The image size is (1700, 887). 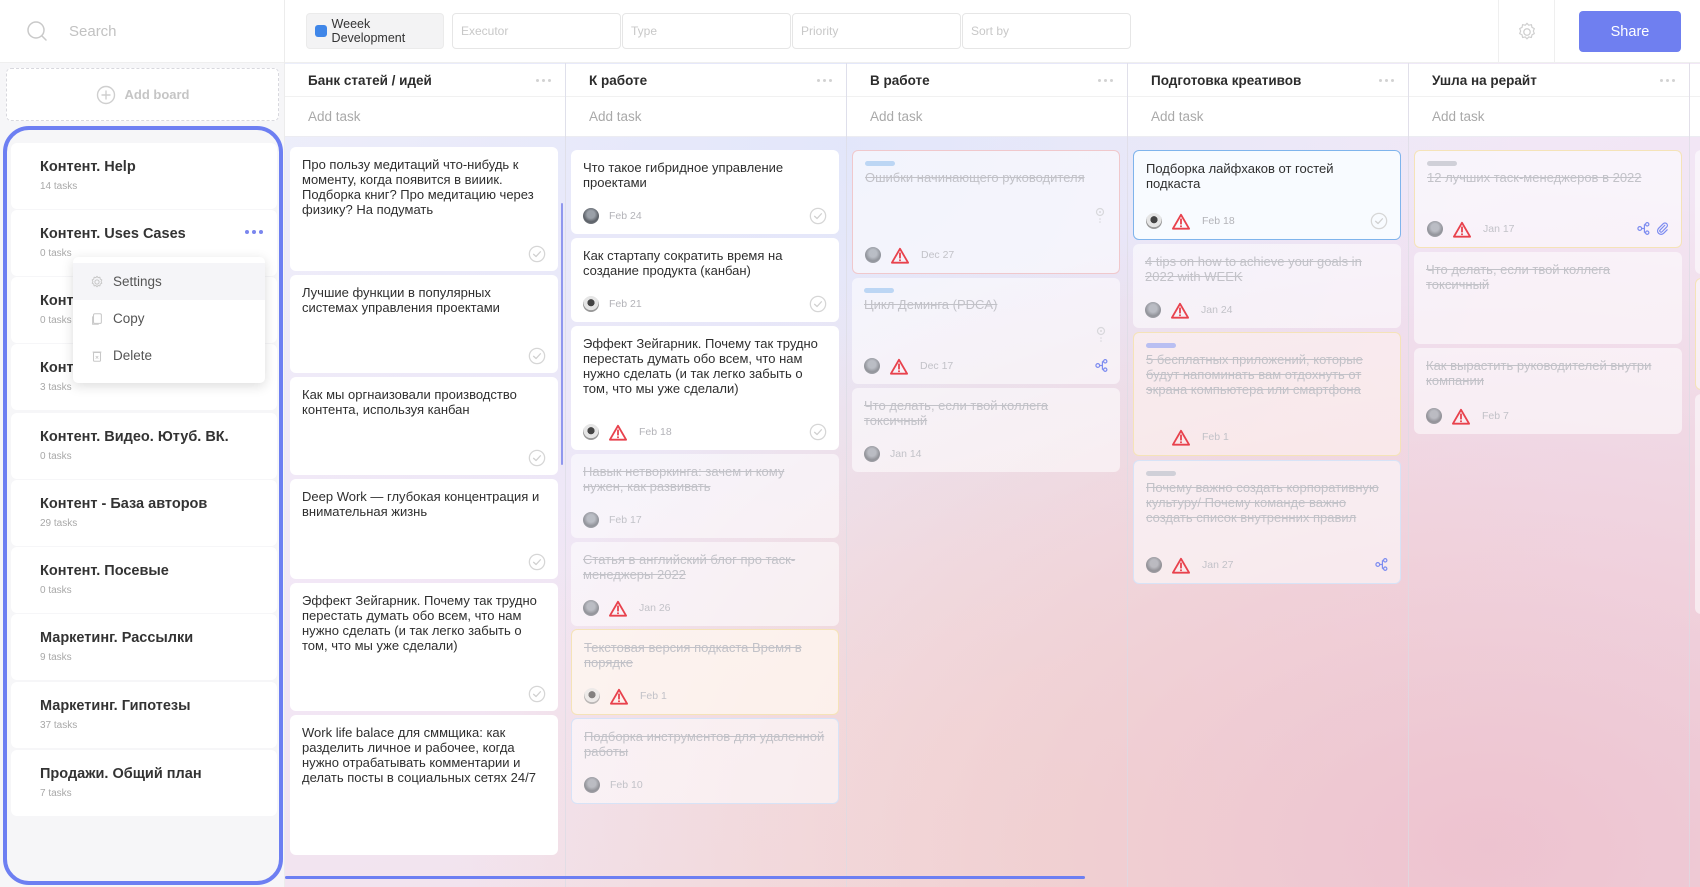 What do you see at coordinates (1226, 80) in the screenshot?
I see `column-title: Подготовка креативов` at bounding box center [1226, 80].